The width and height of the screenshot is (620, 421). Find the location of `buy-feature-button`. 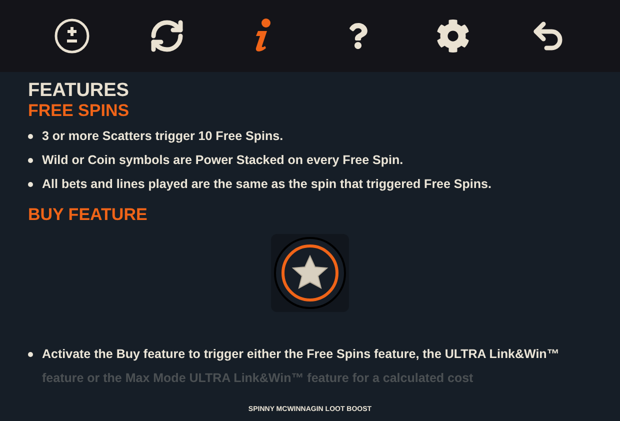

buy-feature-button is located at coordinates (310, 273).